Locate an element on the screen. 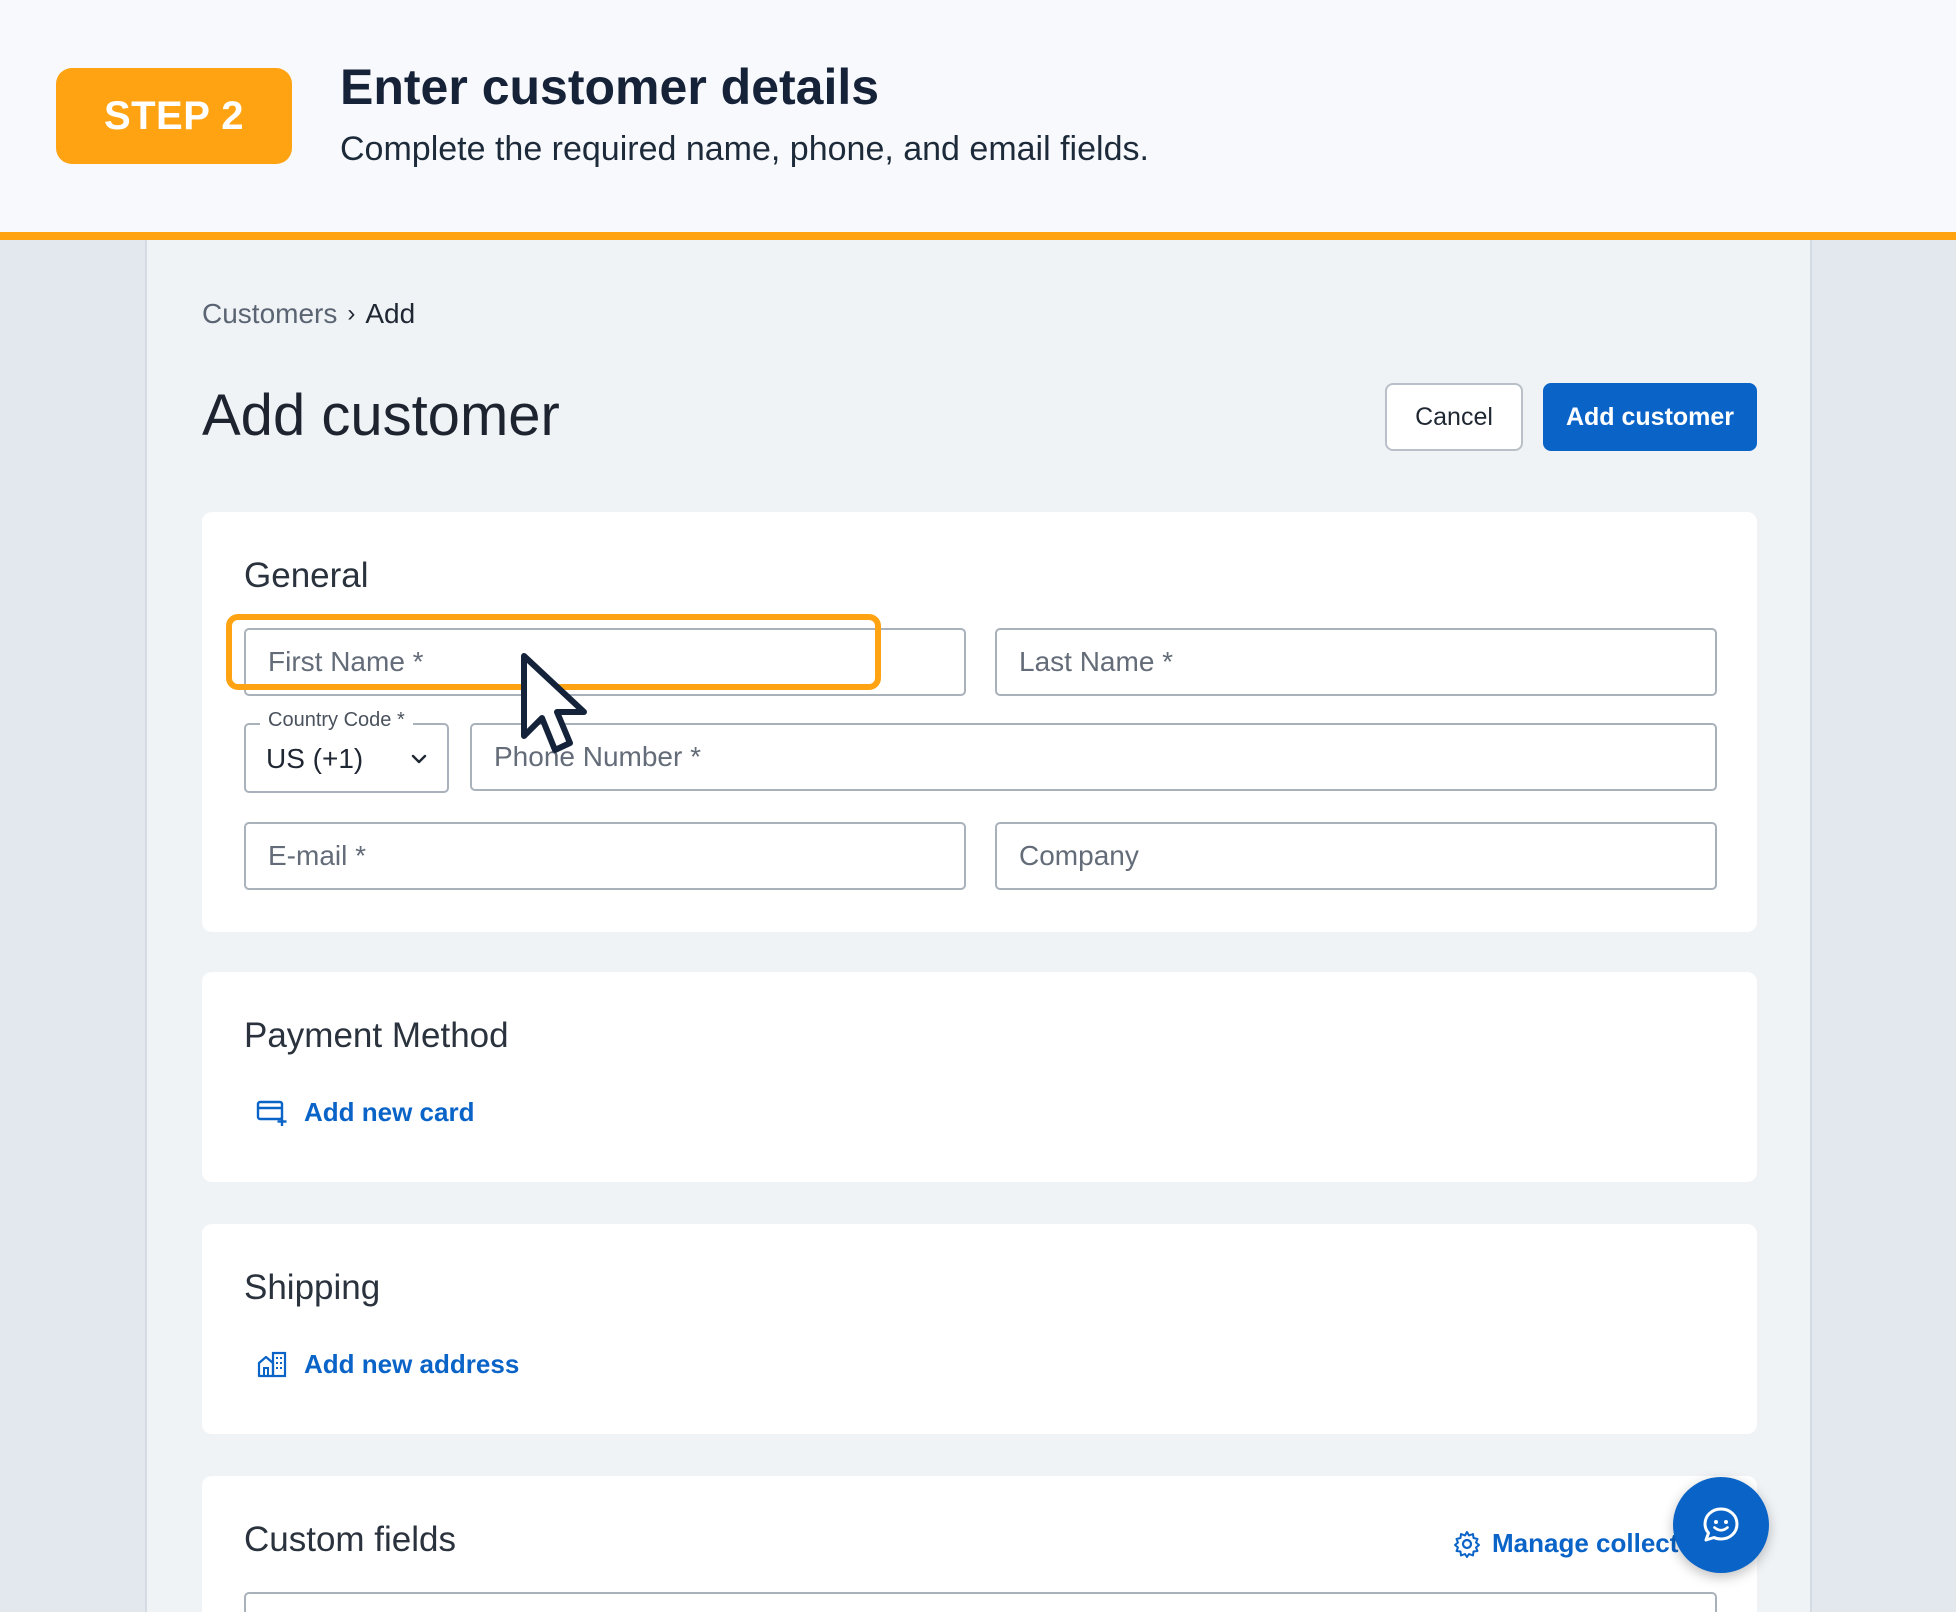 The width and height of the screenshot is (1956, 1612). company-input is located at coordinates (1356, 856).